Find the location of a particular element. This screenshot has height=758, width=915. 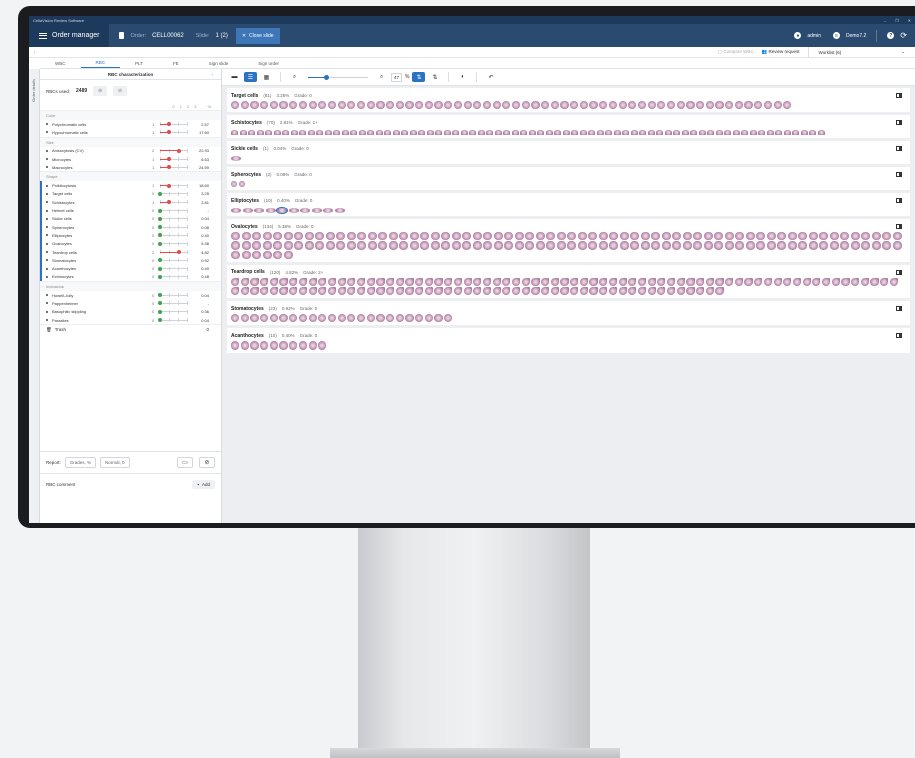

review-request-button: 👥 Review request is located at coordinates (781, 52).